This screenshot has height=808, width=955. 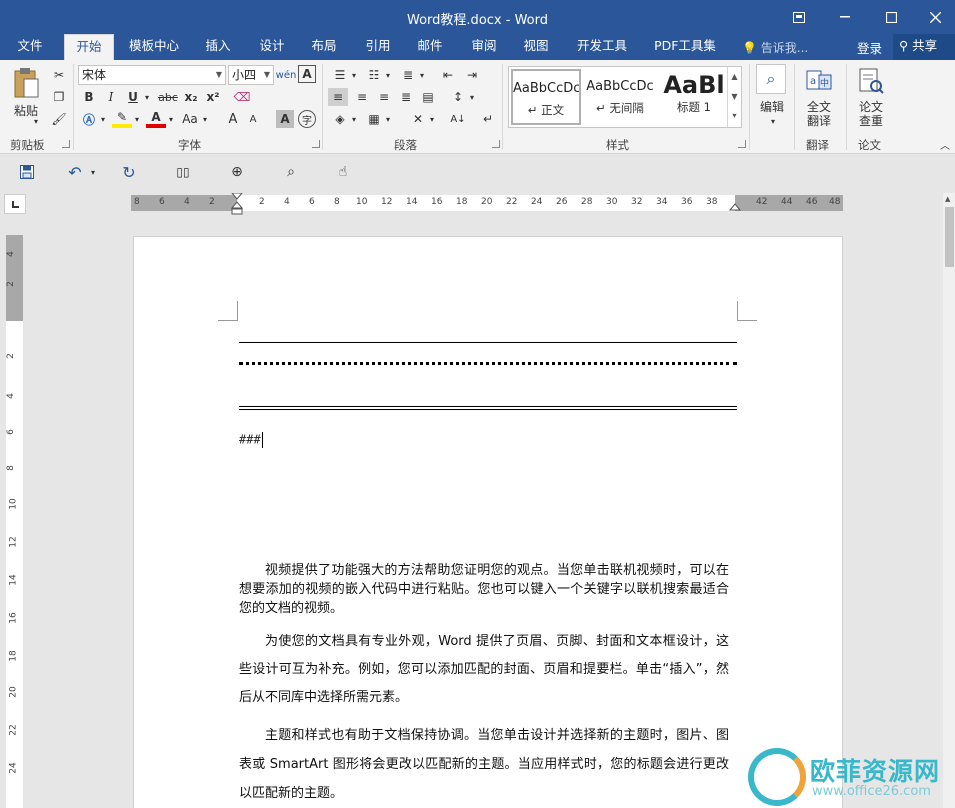 I want to click on multilevel-list-icon: ≣, so click(x=408, y=75).